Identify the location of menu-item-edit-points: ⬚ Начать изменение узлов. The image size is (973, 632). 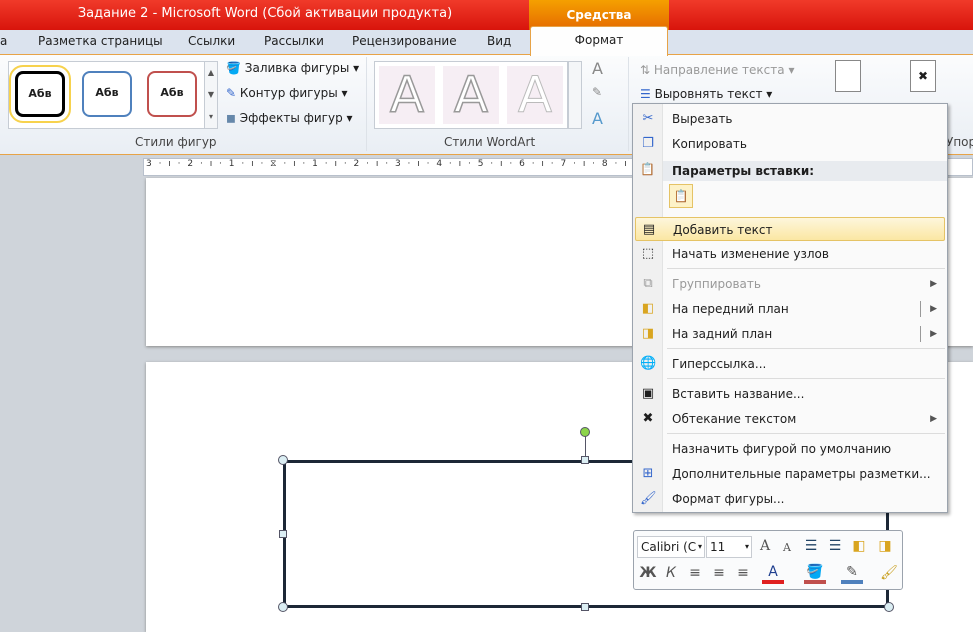
(790, 254).